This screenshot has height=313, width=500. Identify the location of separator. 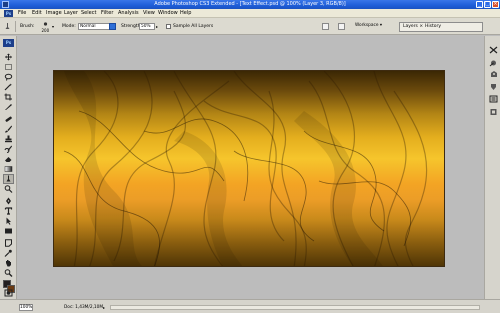
(15, 26).